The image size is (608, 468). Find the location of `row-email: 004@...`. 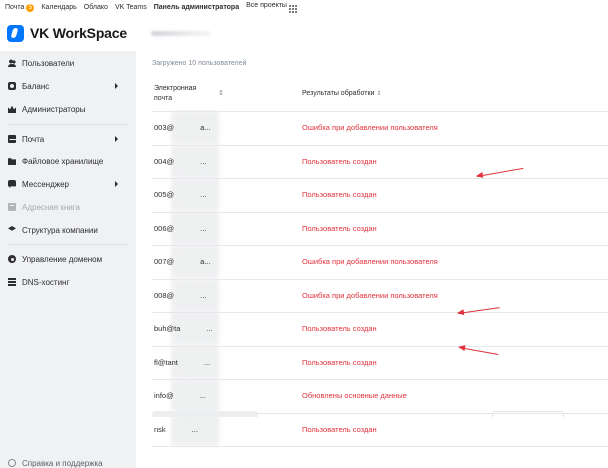

row-email: 004@... is located at coordinates (180, 161).